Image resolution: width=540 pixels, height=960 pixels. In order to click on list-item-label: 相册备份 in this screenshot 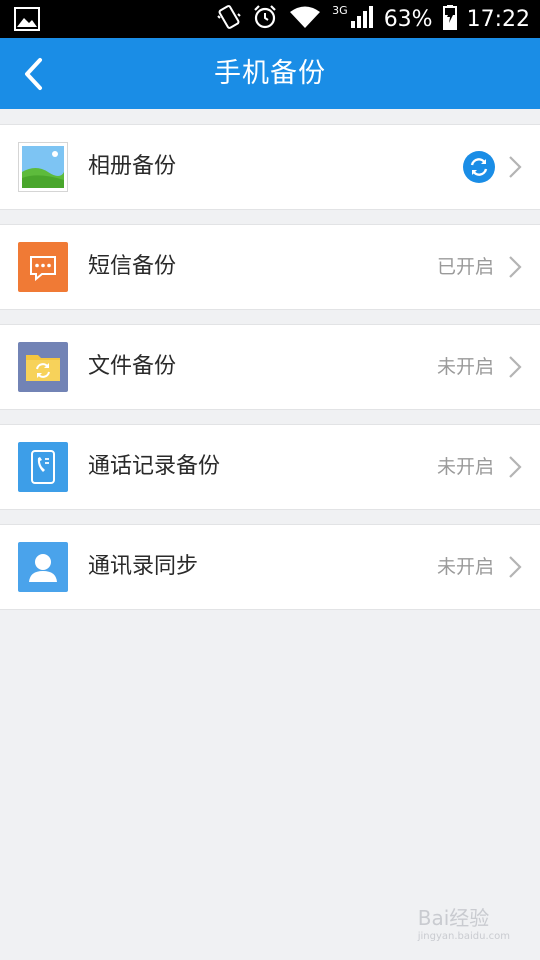, I will do `click(132, 166)`.